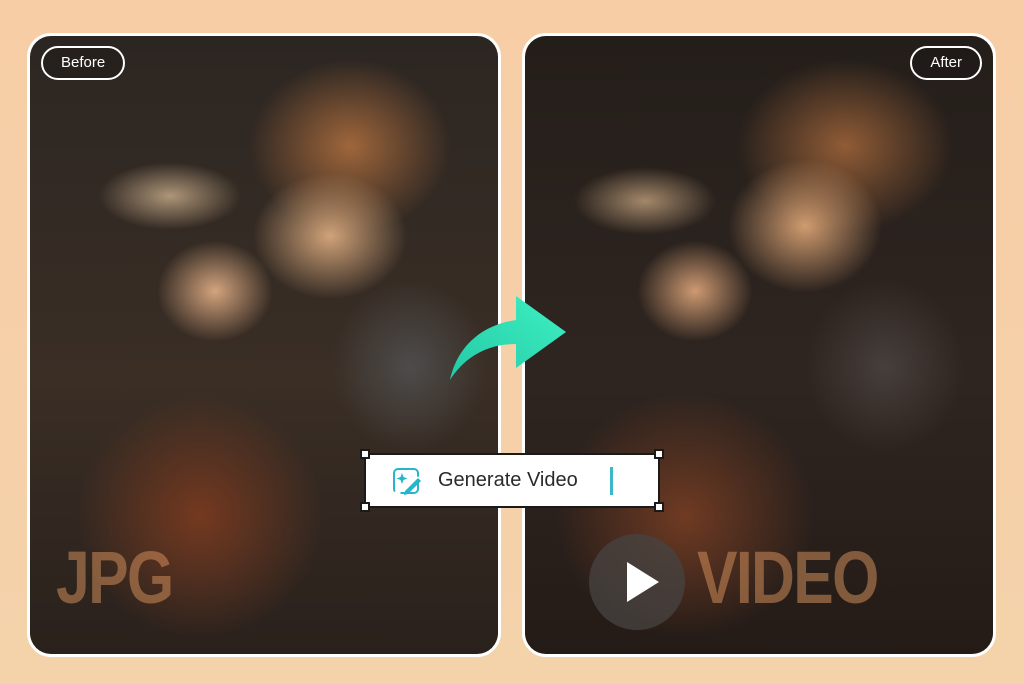  I want to click on after-label: After, so click(946, 63).